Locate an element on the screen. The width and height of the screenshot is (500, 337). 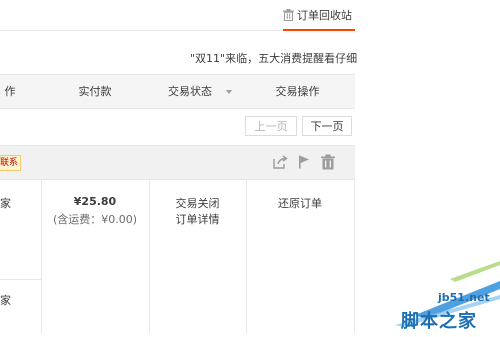
tab-recycle-bin: 订单回收站 is located at coordinates (319, 15).